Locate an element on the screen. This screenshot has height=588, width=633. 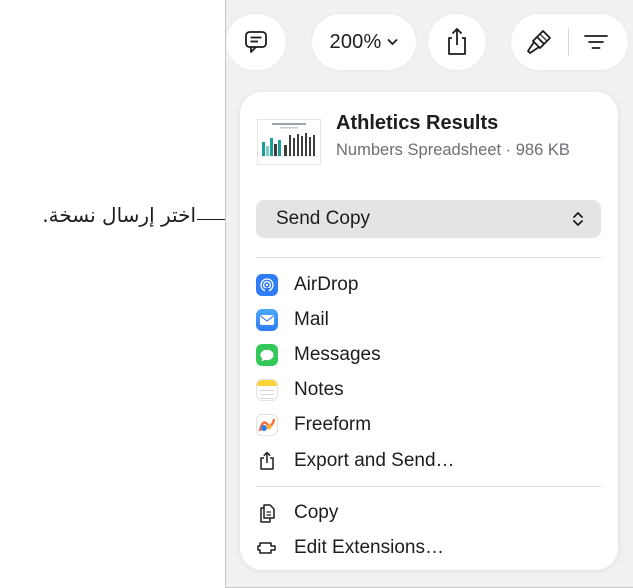
toolbar-divider is located at coordinates (568, 42).